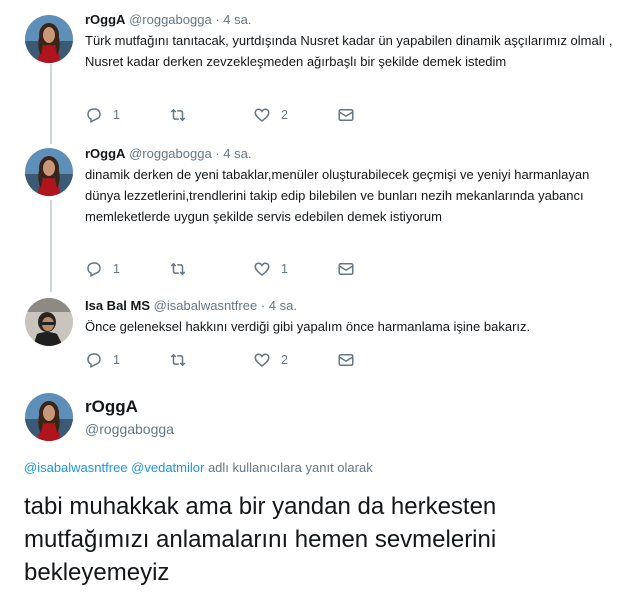 This screenshot has width=635, height=592. I want to click on like-button: 1, so click(295, 269).